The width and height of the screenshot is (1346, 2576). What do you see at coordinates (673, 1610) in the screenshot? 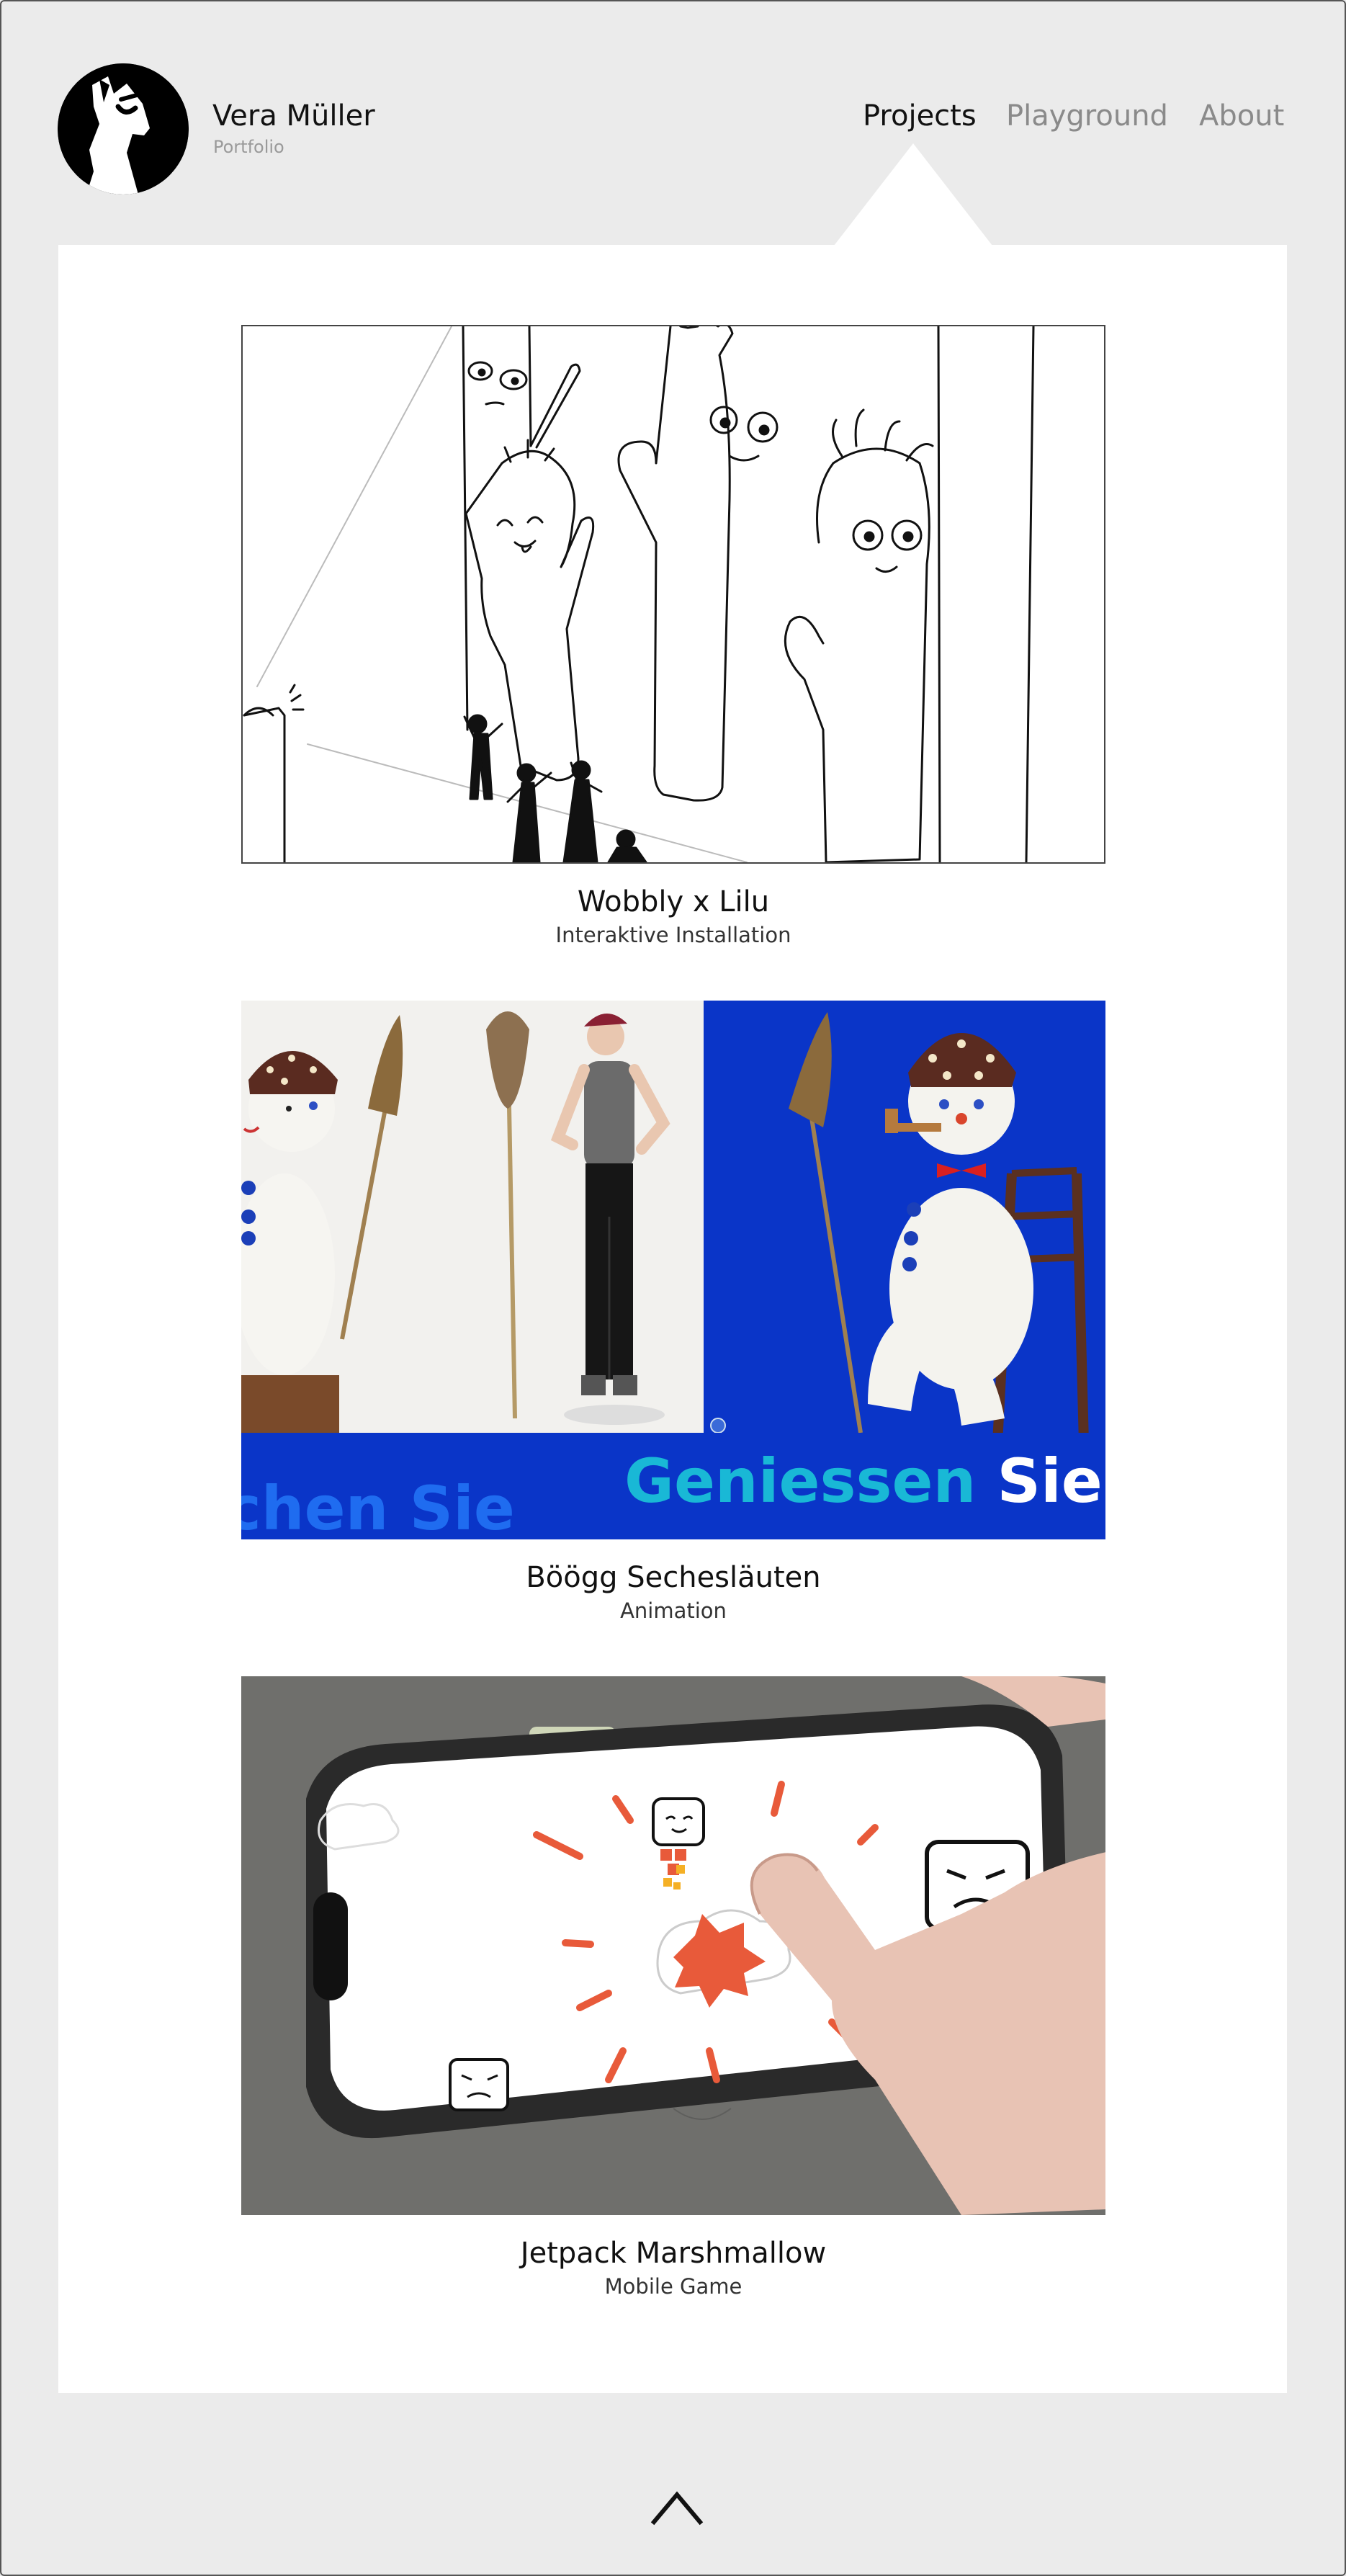
I see `project-subtitle: Animation` at bounding box center [673, 1610].